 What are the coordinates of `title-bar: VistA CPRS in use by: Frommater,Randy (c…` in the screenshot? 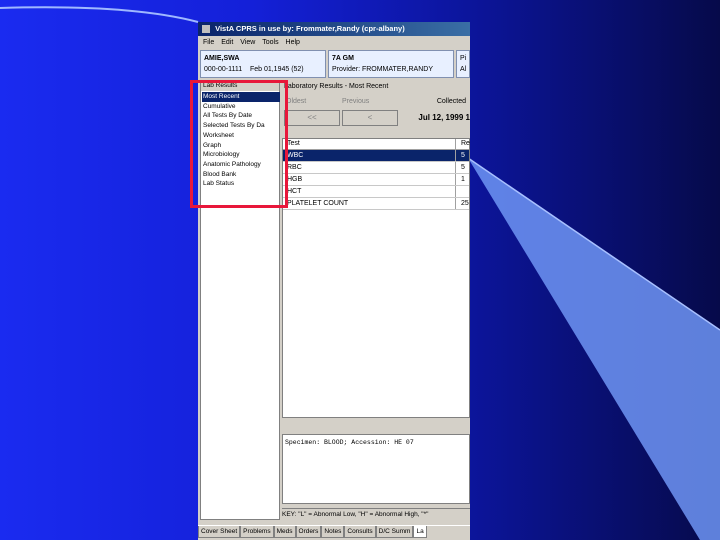 It's located at (334, 29).